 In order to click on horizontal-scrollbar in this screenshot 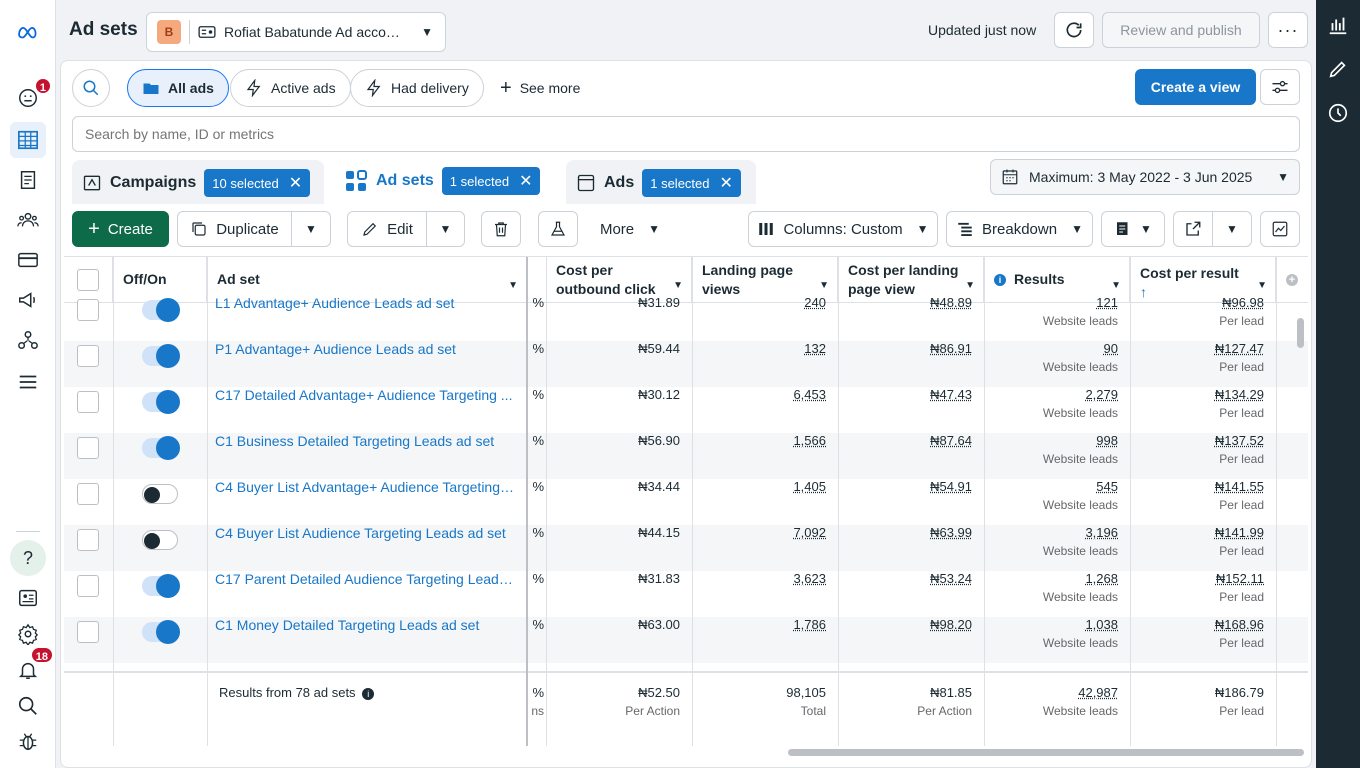, I will do `click(1046, 752)`.